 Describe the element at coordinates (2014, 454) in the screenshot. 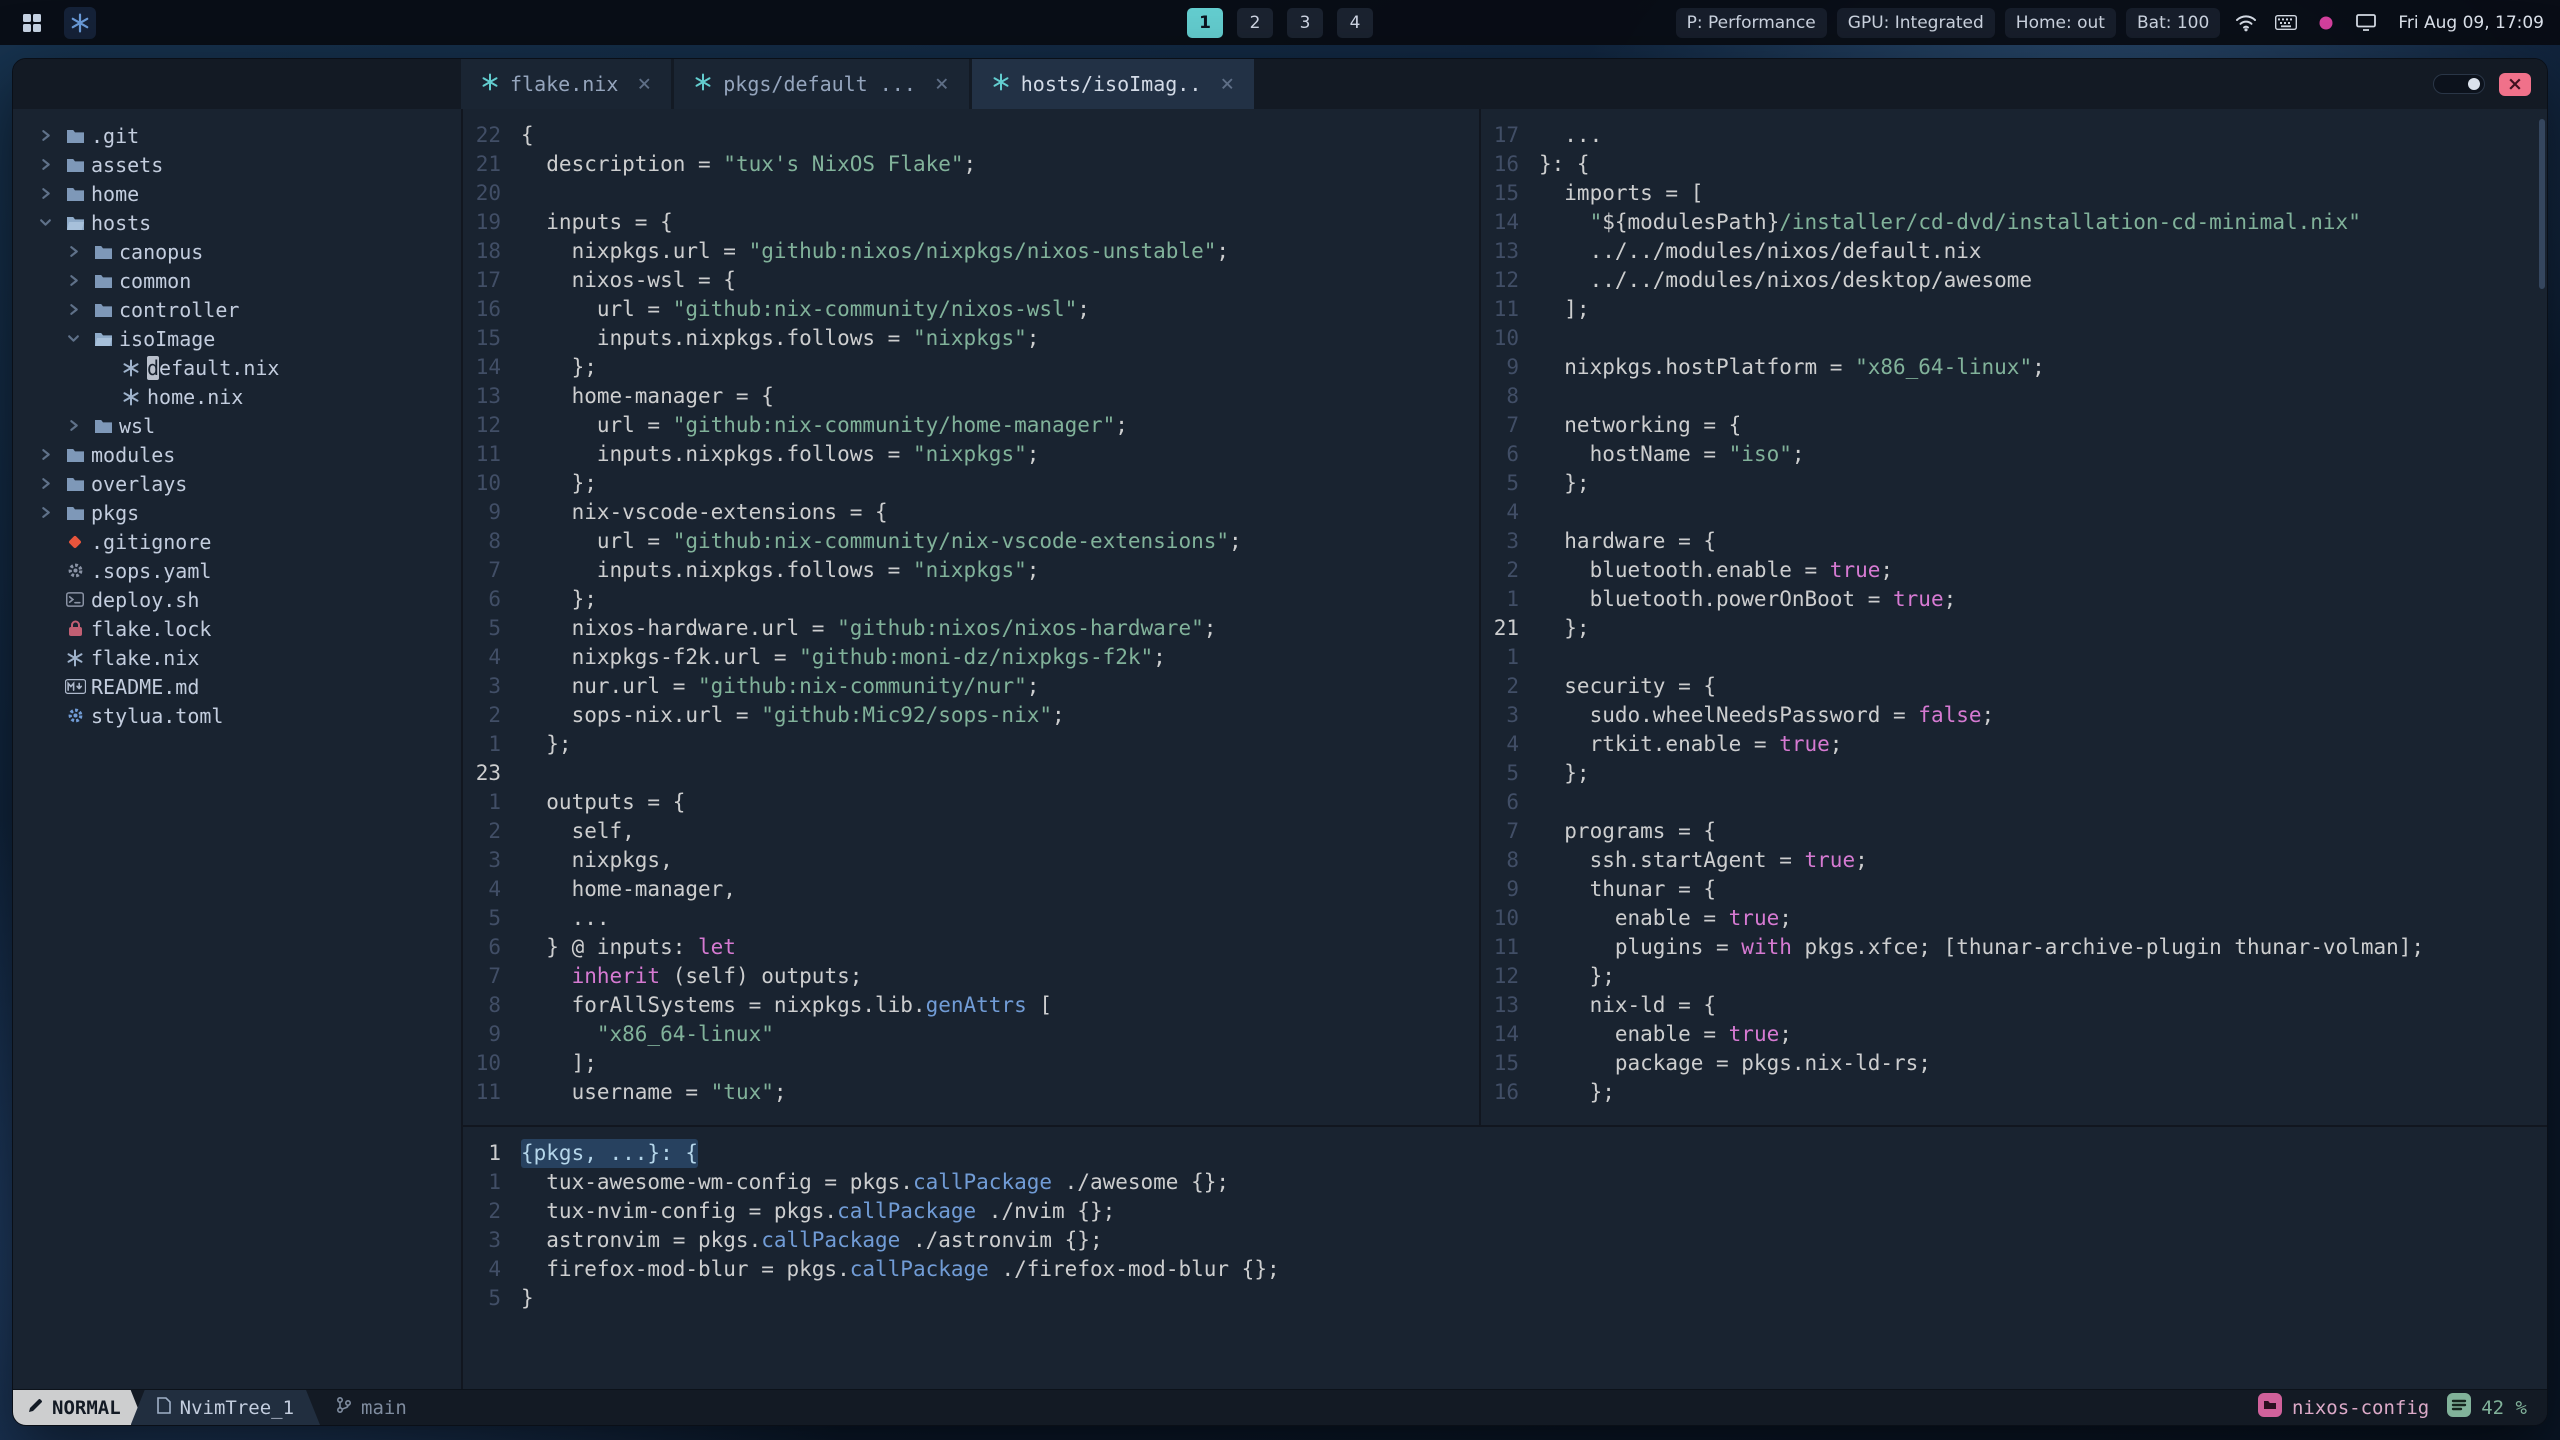

I see `code-line: 6 hostName = "iso";` at that location.